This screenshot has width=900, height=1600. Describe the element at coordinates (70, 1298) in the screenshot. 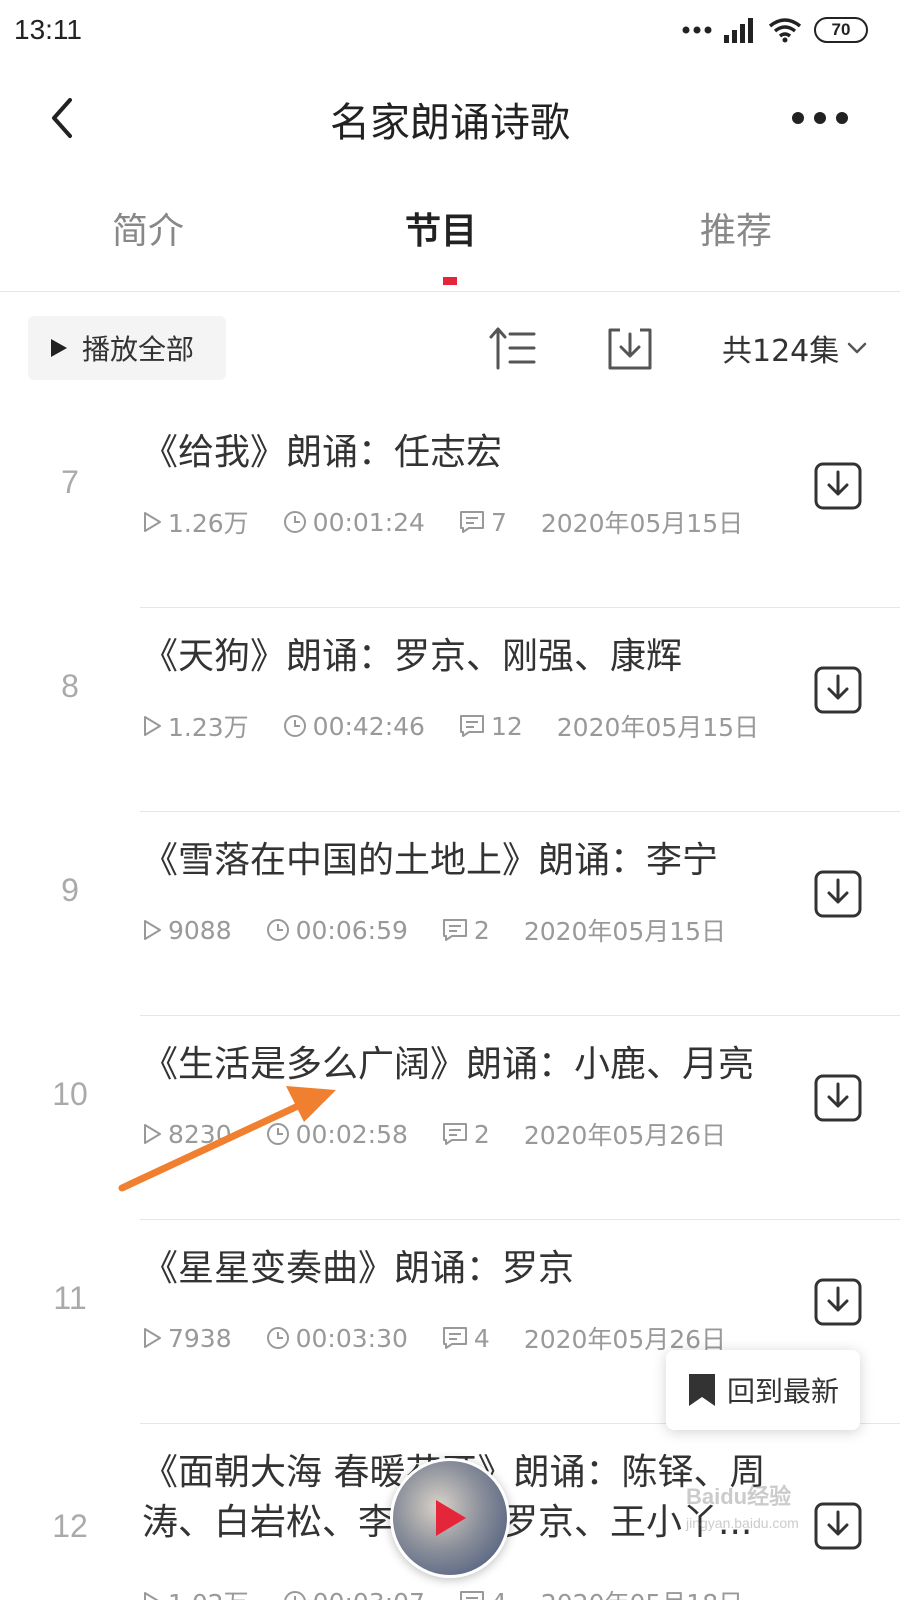

I see `episode-number: 11` at that location.